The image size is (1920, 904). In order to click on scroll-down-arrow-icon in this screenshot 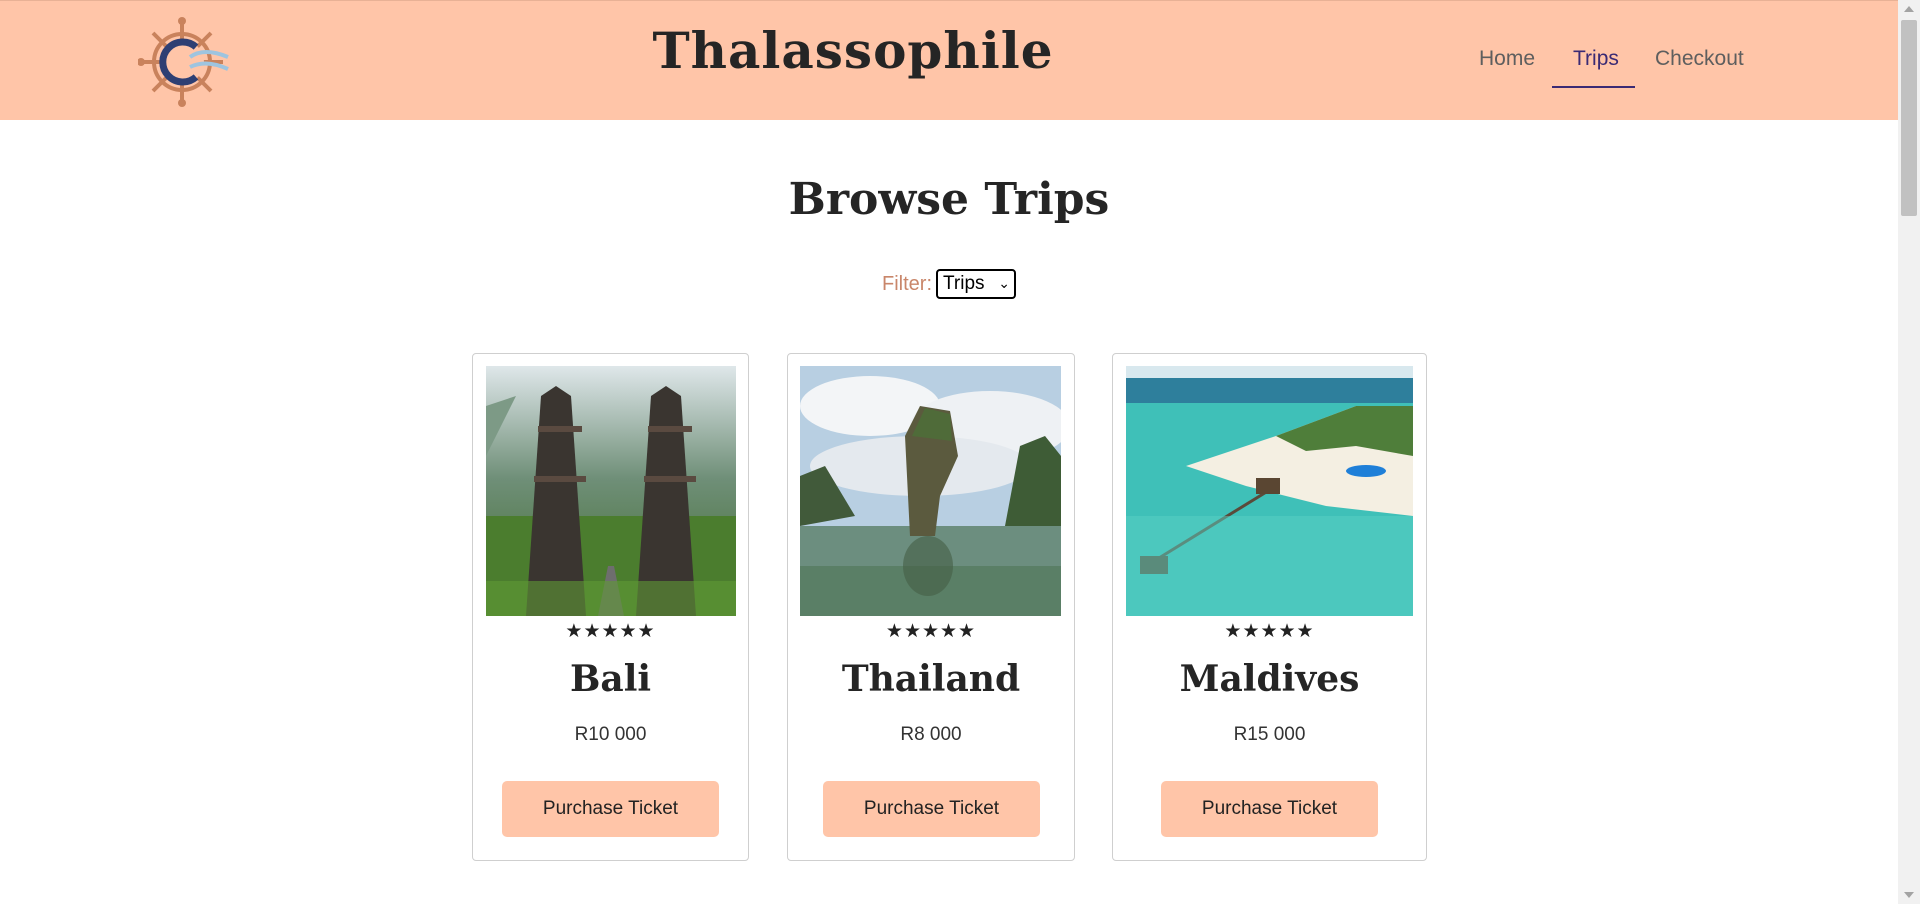, I will do `click(1909, 895)`.